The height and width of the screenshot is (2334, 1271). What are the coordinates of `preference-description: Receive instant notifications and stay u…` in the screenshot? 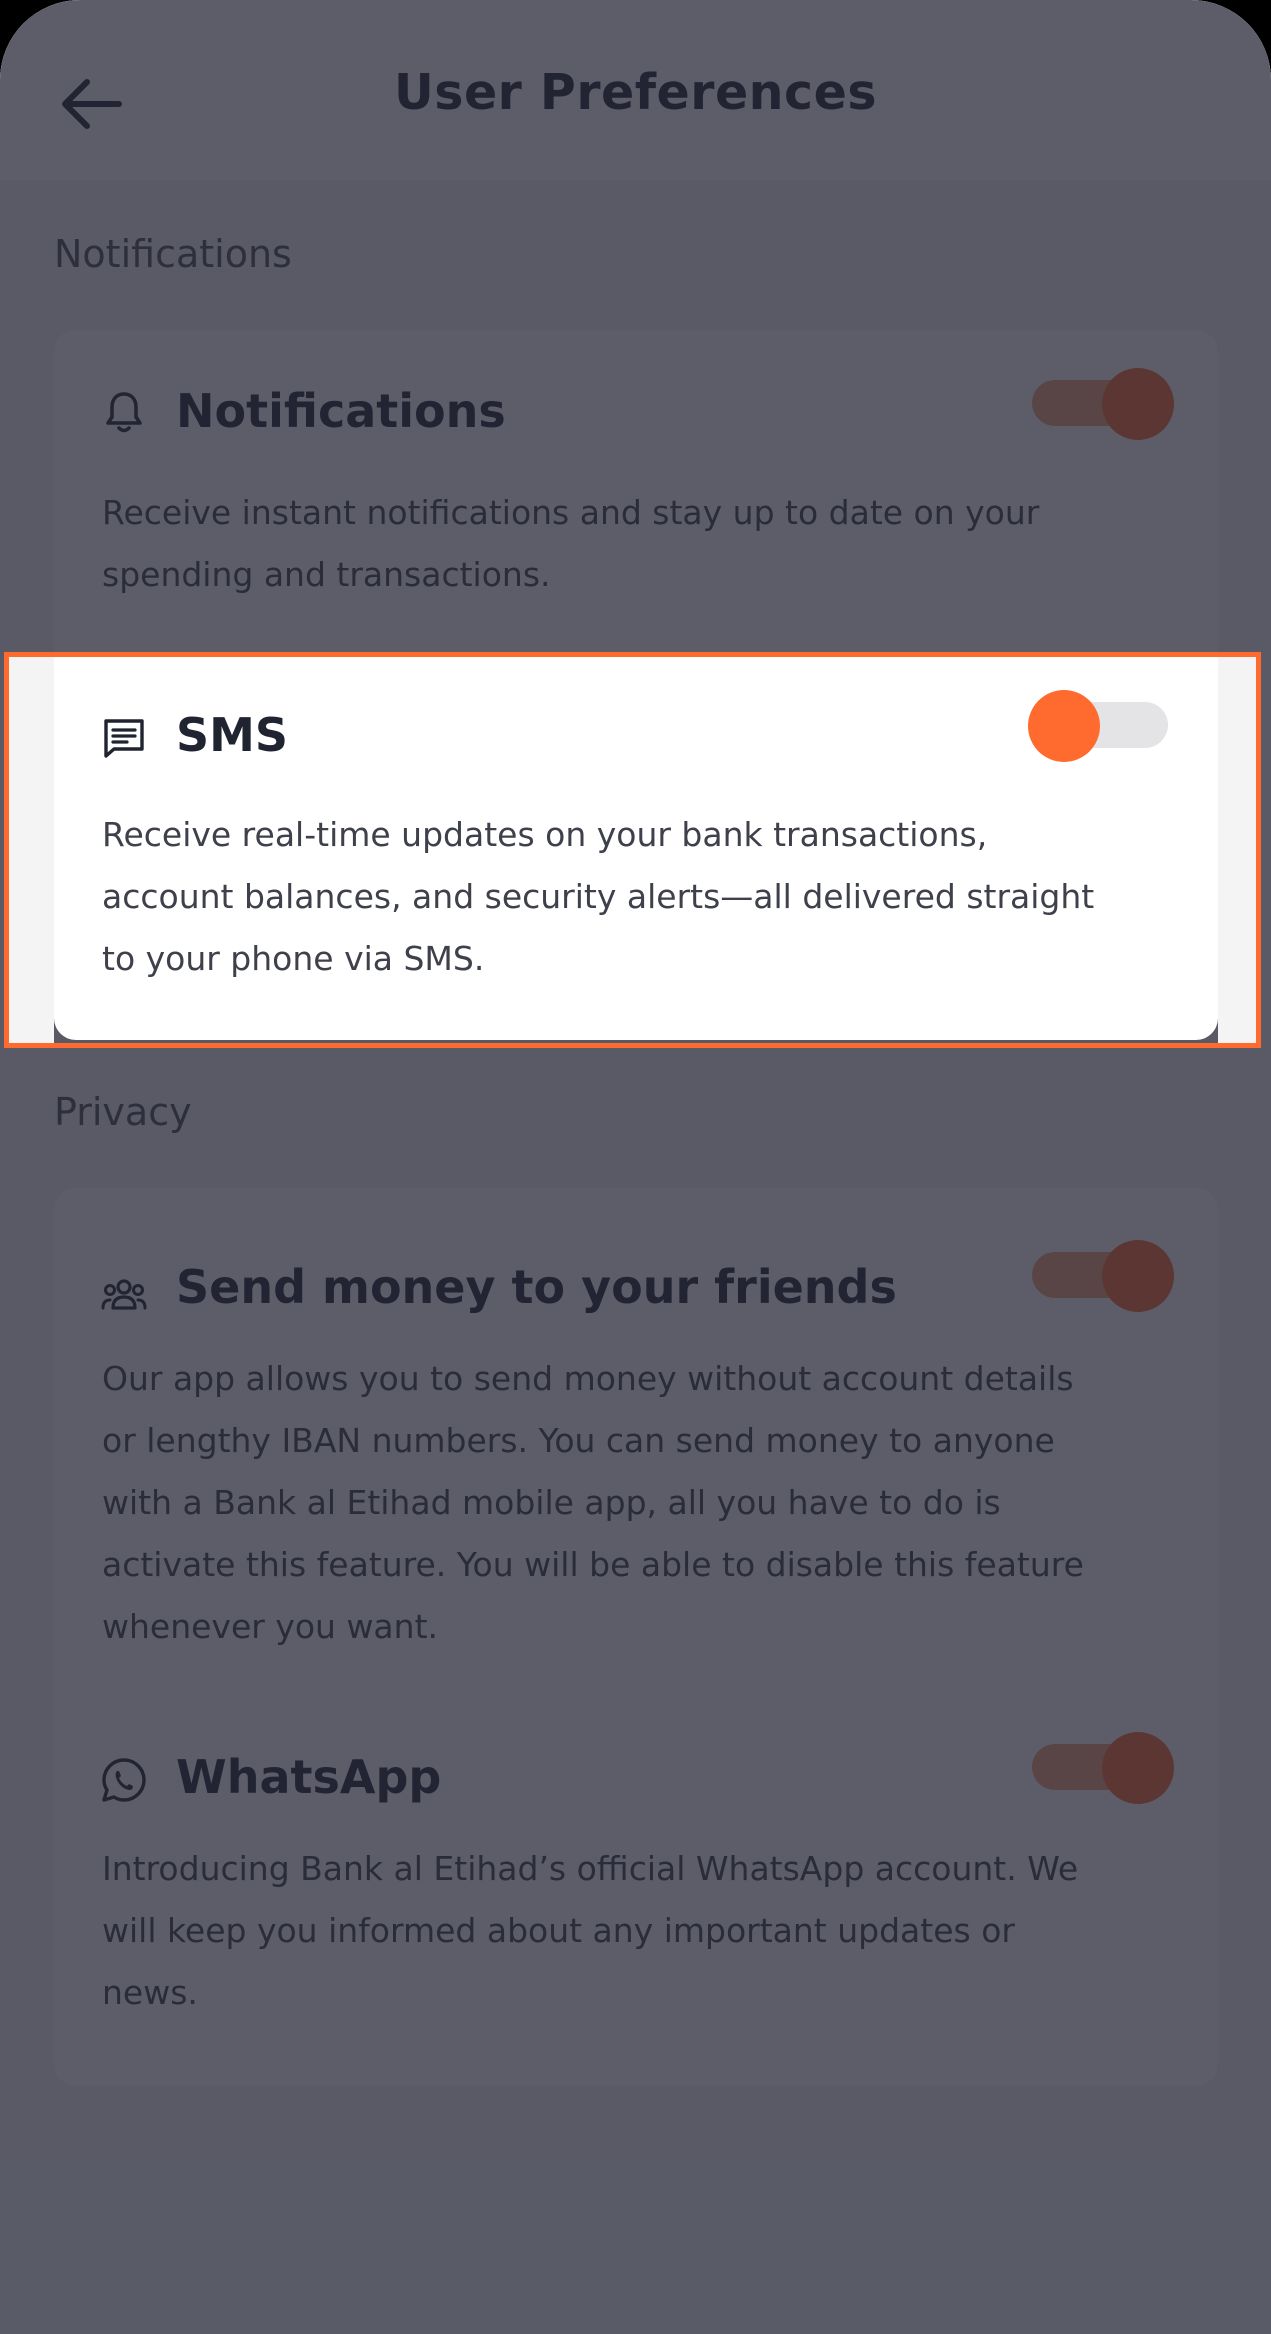 It's located at (571, 543).